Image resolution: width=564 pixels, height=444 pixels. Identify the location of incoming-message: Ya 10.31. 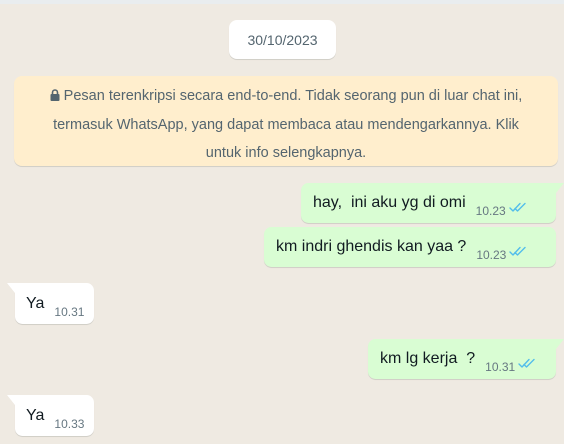
(50, 303).